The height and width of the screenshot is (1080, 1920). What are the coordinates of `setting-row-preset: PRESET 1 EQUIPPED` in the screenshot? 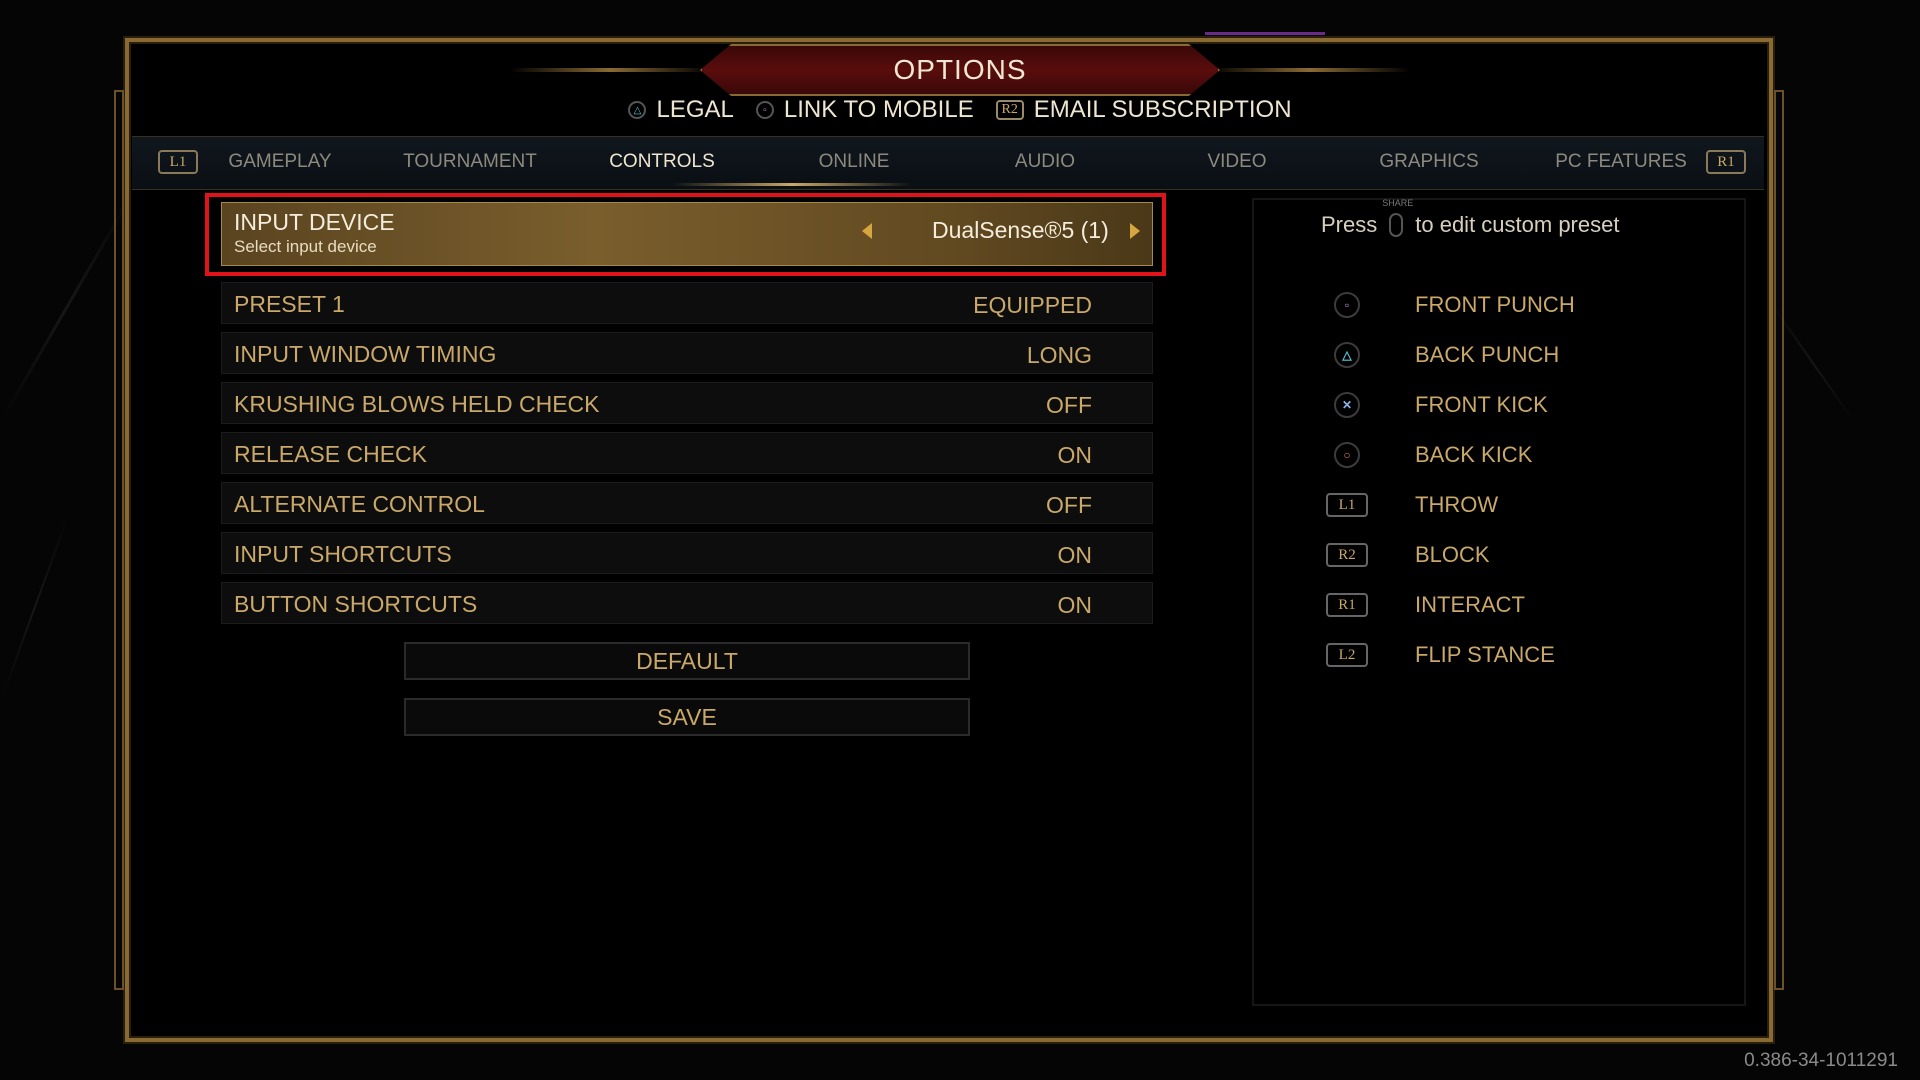 It's located at (687, 303).